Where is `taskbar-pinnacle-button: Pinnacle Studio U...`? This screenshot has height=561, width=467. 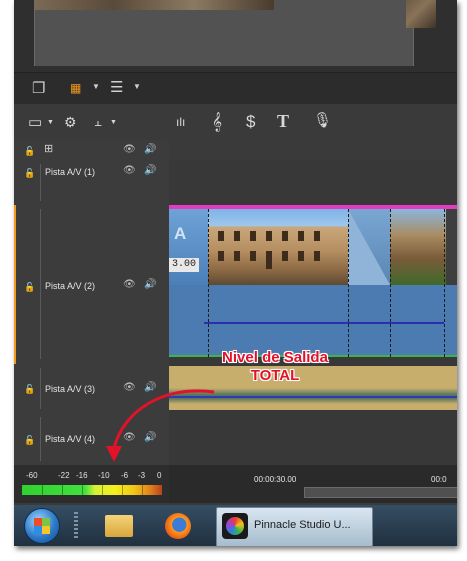
taskbar-pinnacle-button: Pinnacle Studio U... is located at coordinates (294, 526).